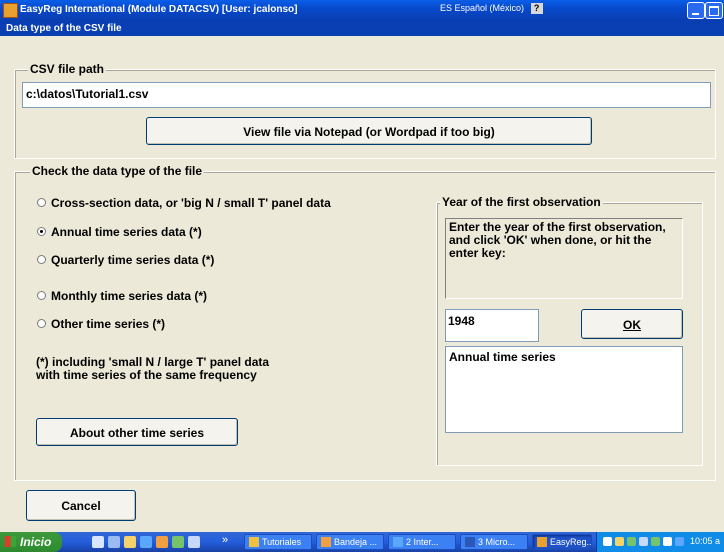  I want to click on mail-icon, so click(326, 542).